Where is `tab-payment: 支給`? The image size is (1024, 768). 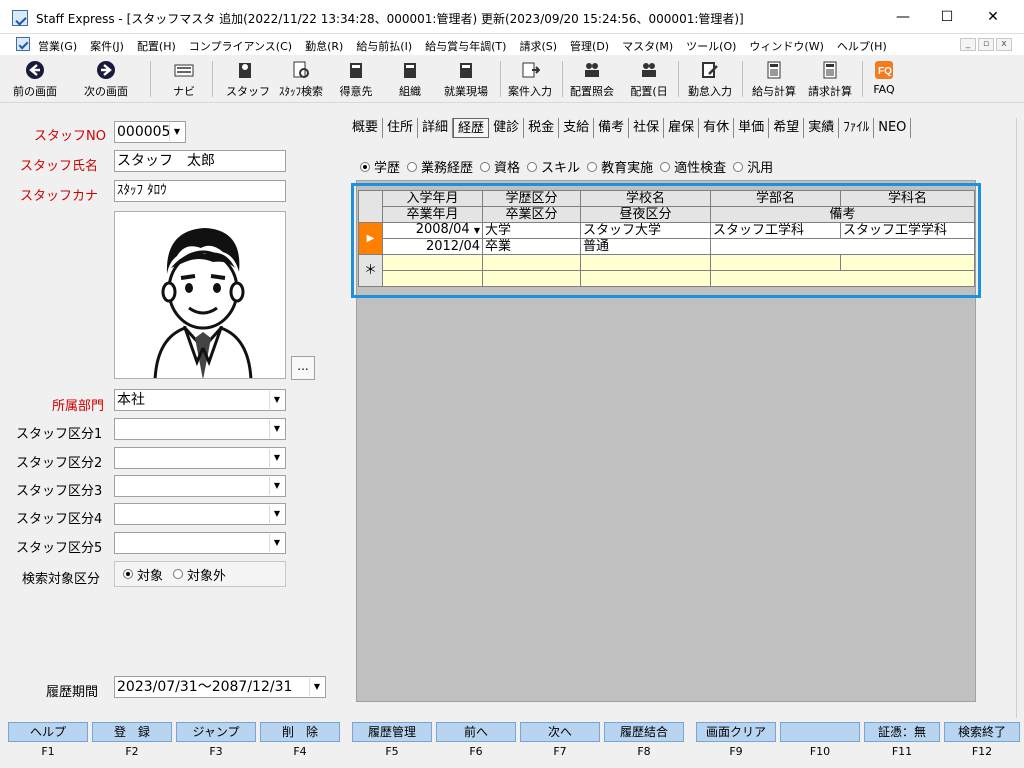 tab-payment: 支給 is located at coordinates (577, 128).